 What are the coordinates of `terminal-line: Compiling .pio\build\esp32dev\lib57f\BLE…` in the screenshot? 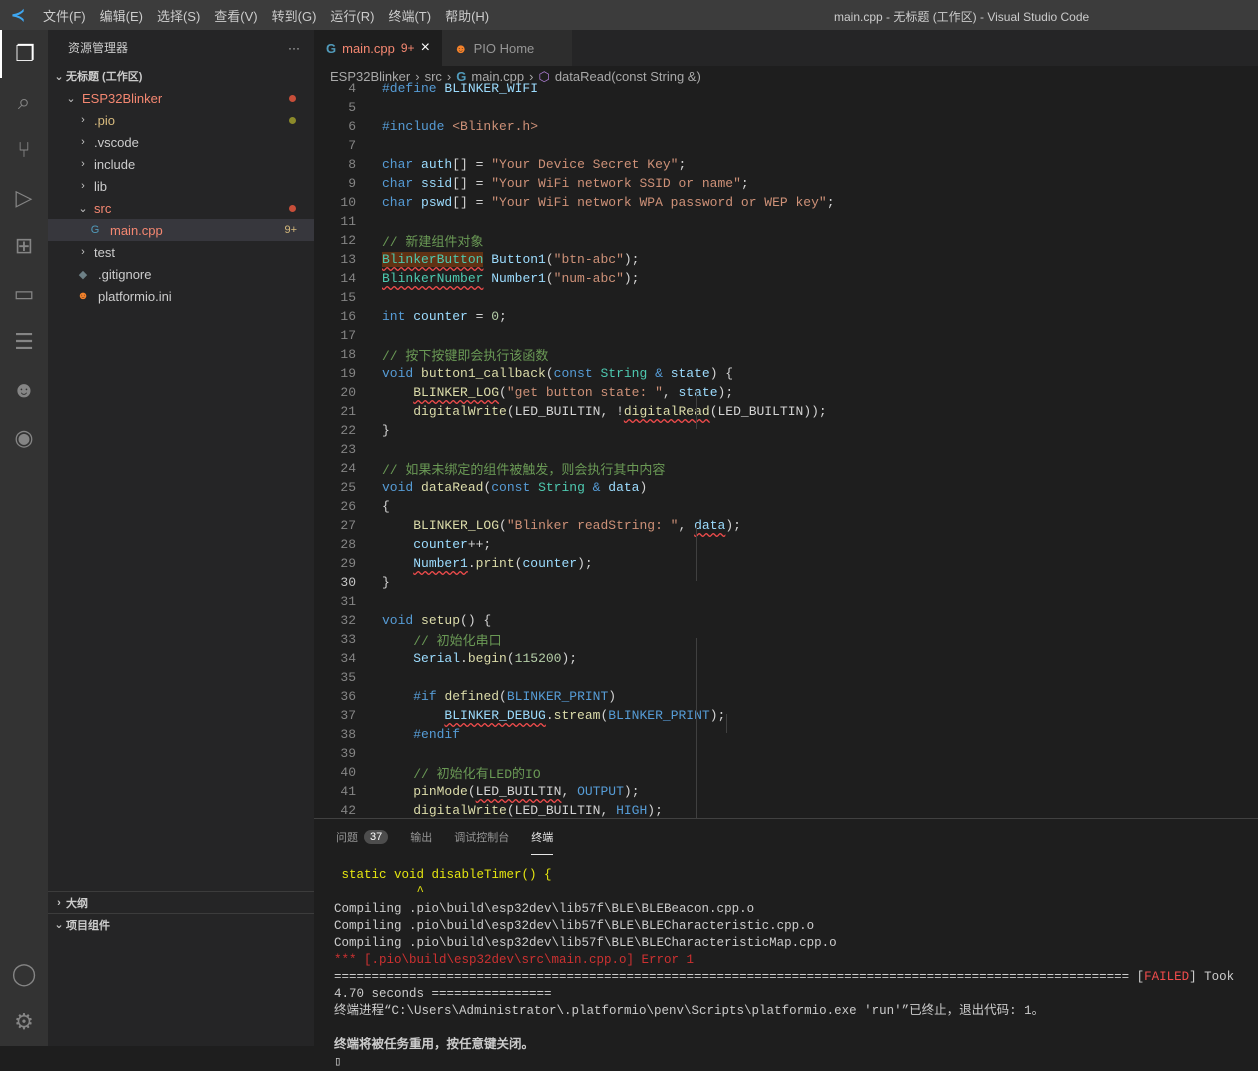 It's located at (585, 943).